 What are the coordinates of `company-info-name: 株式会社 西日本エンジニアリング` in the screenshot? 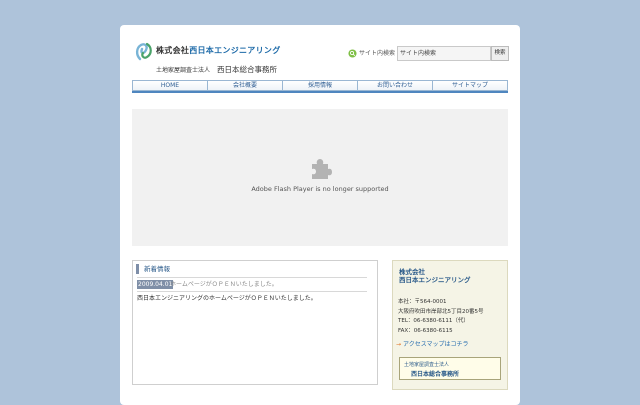 It's located at (435, 276).